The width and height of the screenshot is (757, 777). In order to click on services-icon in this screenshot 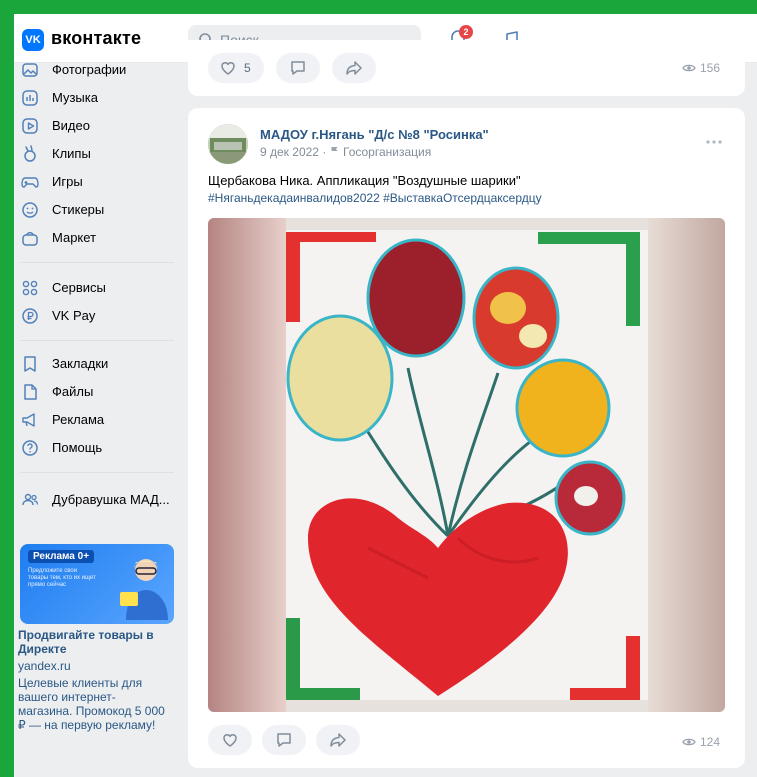, I will do `click(30, 288)`.